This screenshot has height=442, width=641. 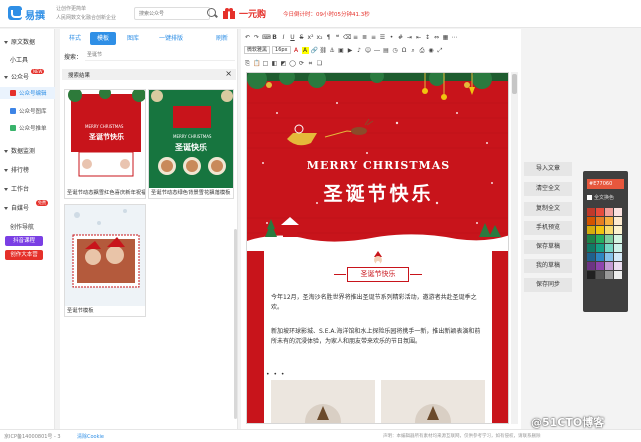 I want to click on template-thumb: MERRY CHRISTMAS 圣诞快乐 圣诞节动态绿色背景雪花飘落模板, so click(x=191, y=144).